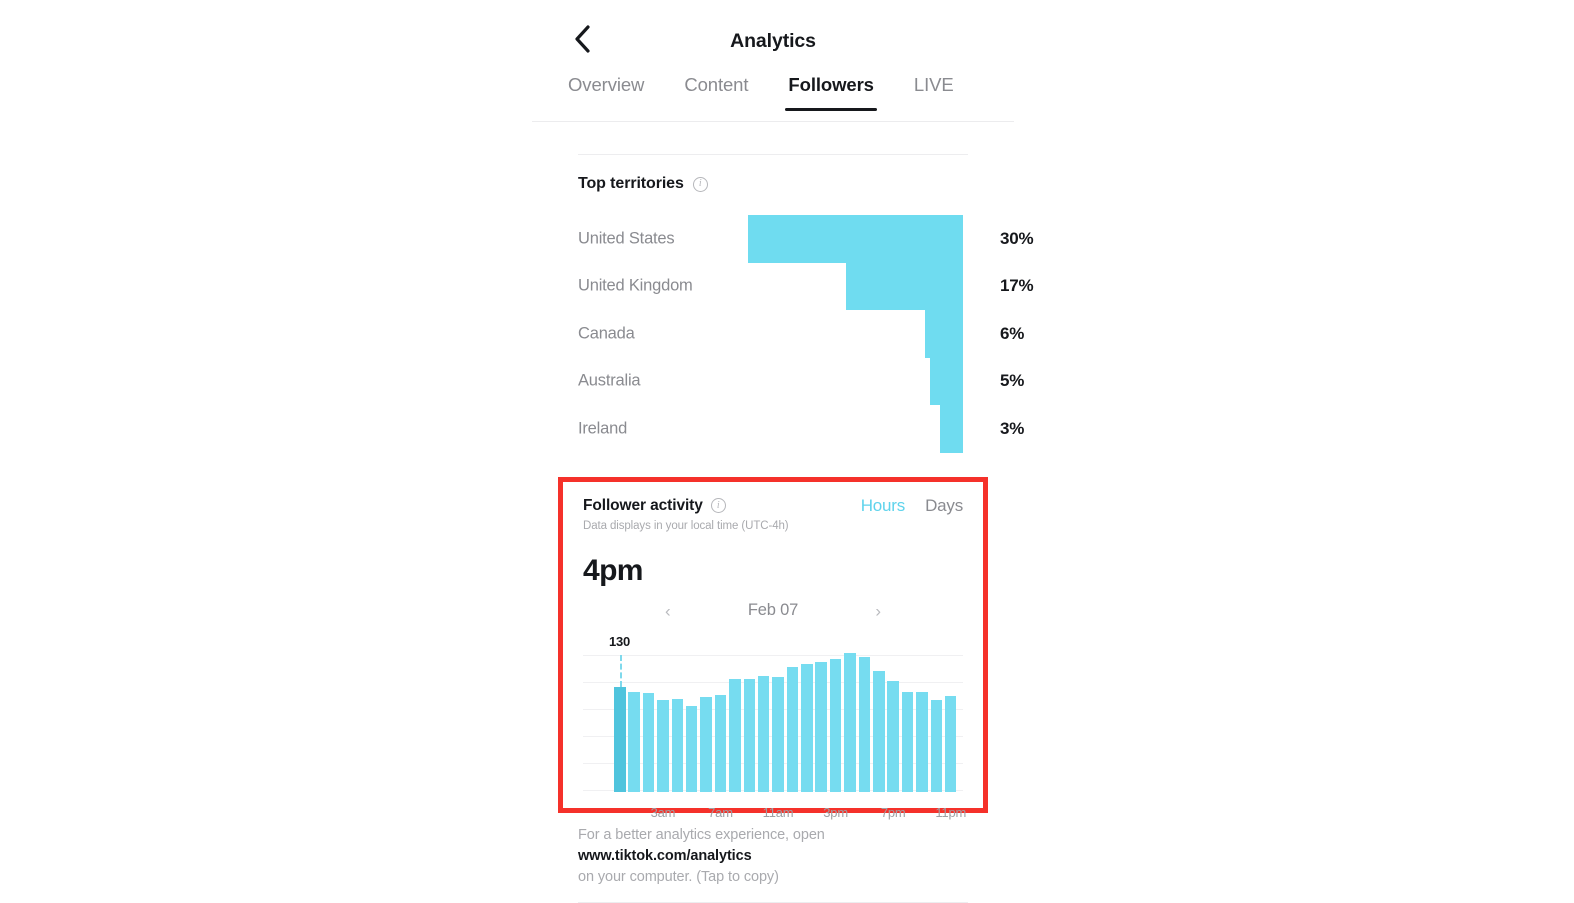 This screenshot has width=1574, height=903. I want to click on date-label: Feb 07, so click(773, 610).